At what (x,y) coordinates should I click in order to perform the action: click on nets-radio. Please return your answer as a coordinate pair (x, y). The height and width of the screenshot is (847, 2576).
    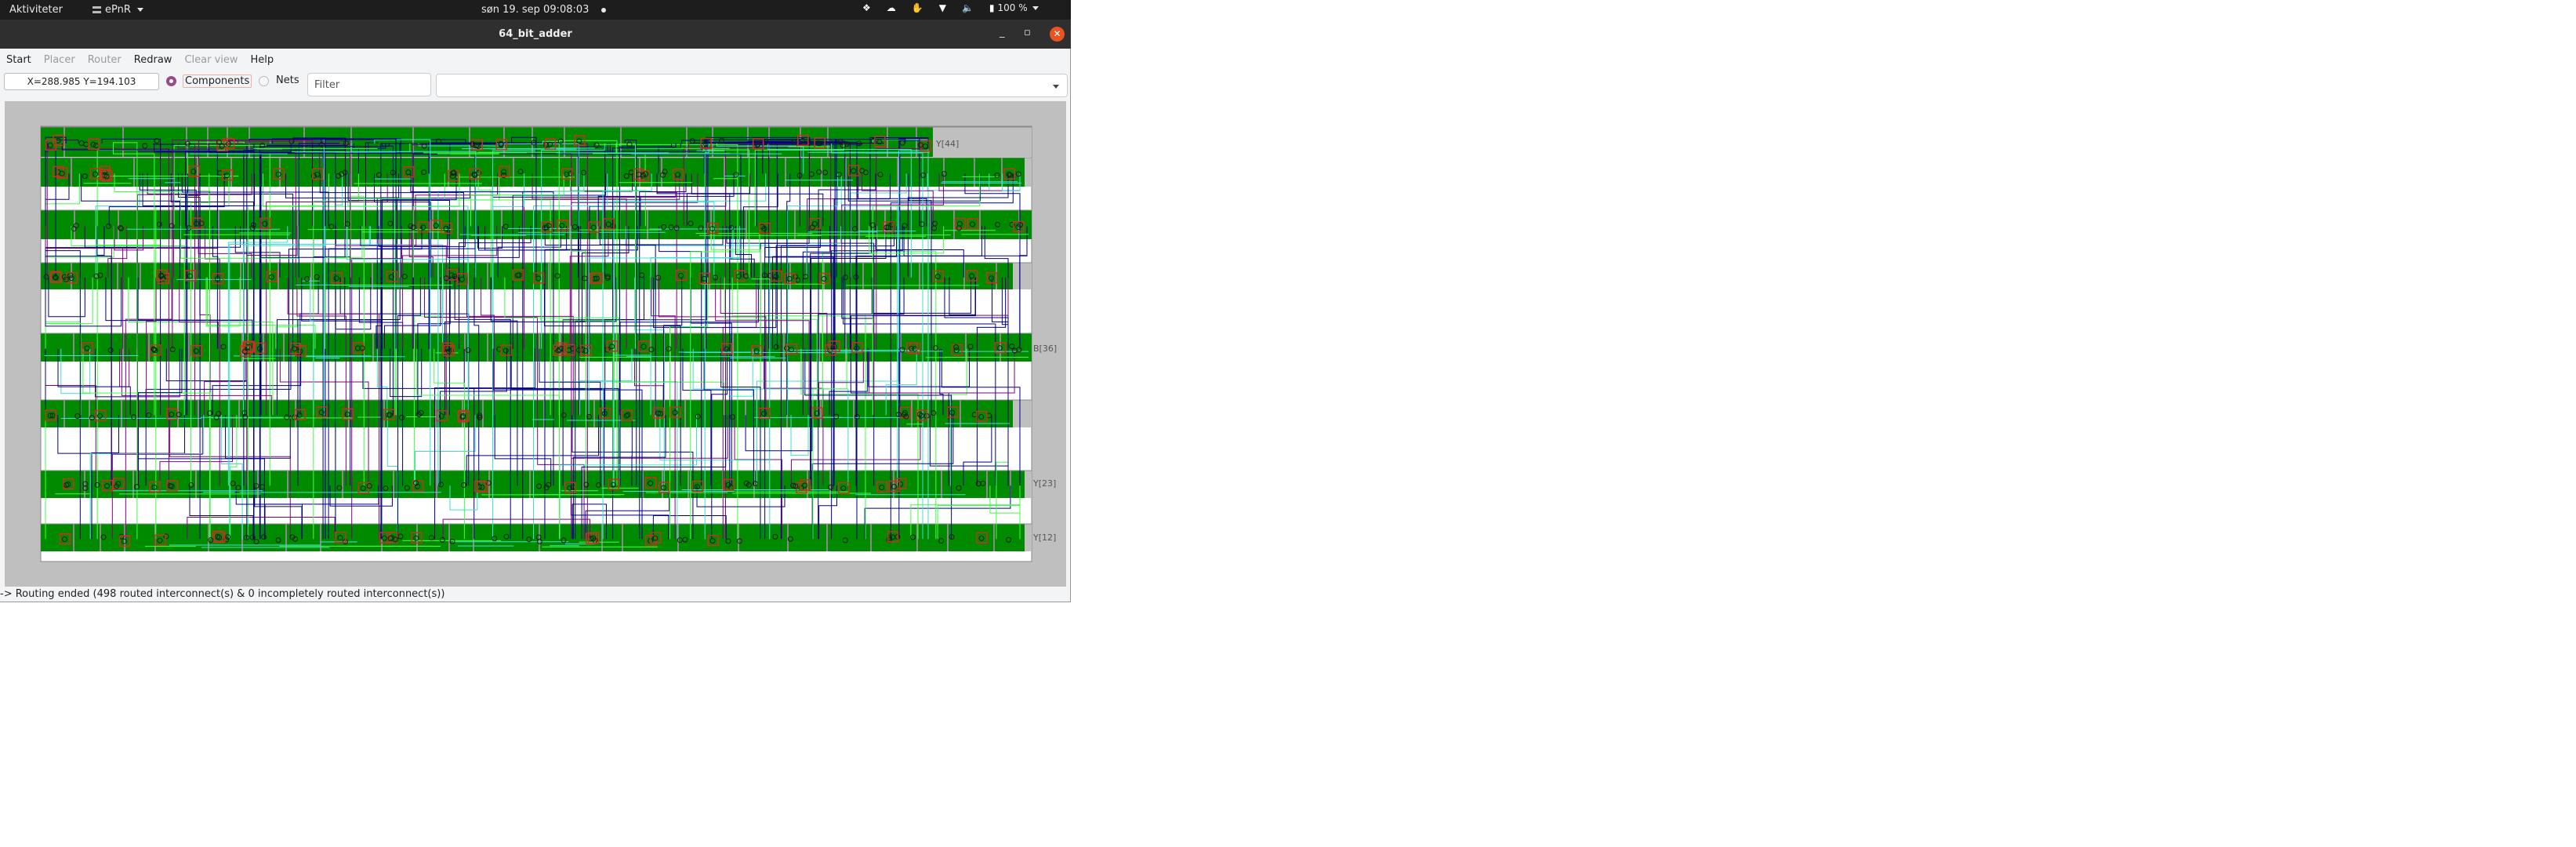
    Looking at the image, I should click on (264, 81).